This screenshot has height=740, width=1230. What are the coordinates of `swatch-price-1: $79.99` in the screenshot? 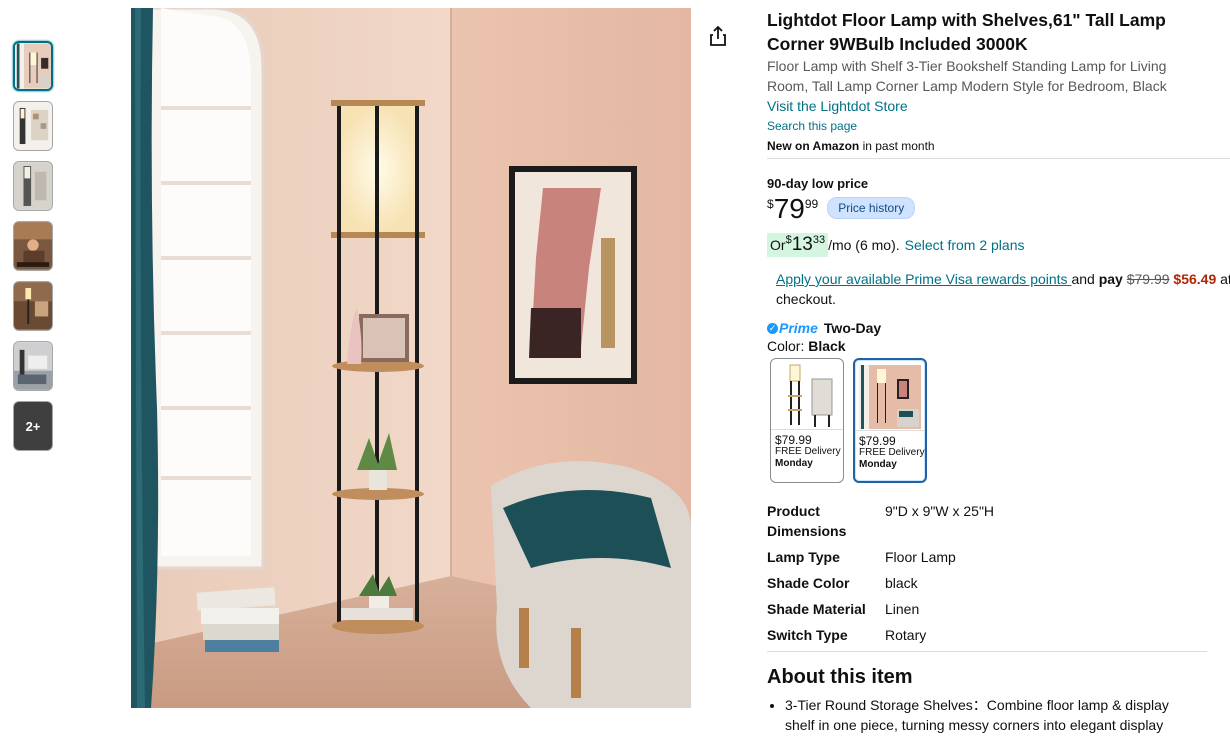 It's located at (793, 440).